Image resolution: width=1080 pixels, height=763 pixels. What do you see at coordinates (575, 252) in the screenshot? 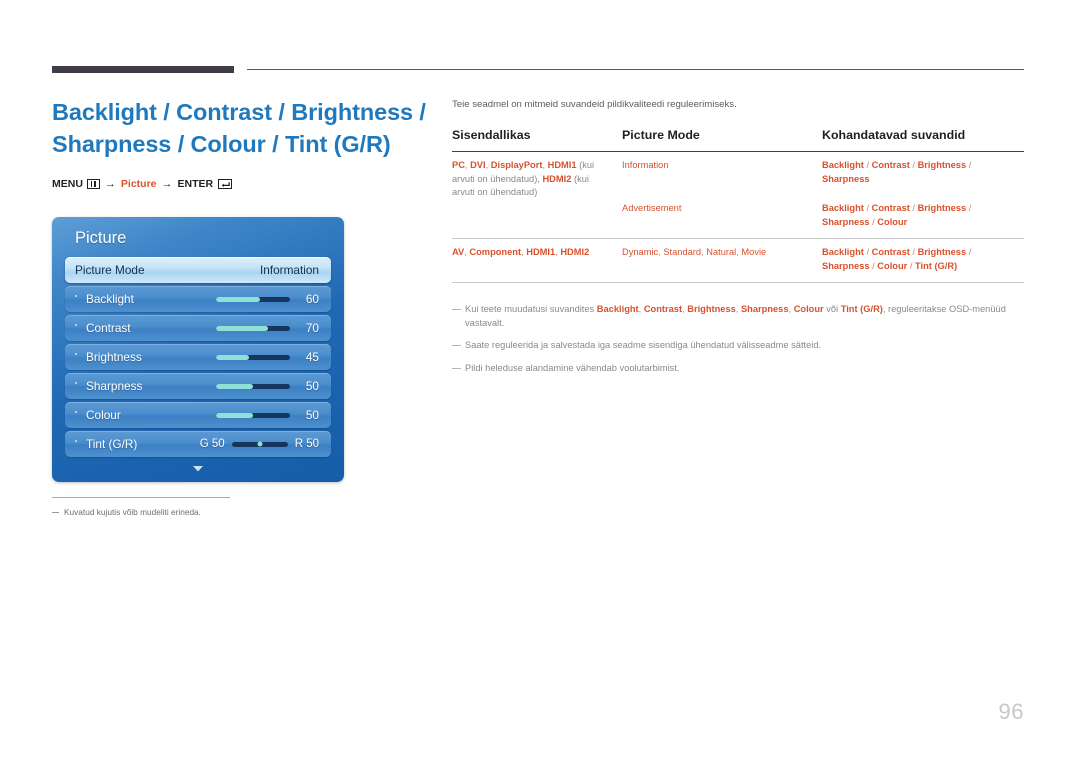
I see `text-fragment: HDMI2` at bounding box center [575, 252].